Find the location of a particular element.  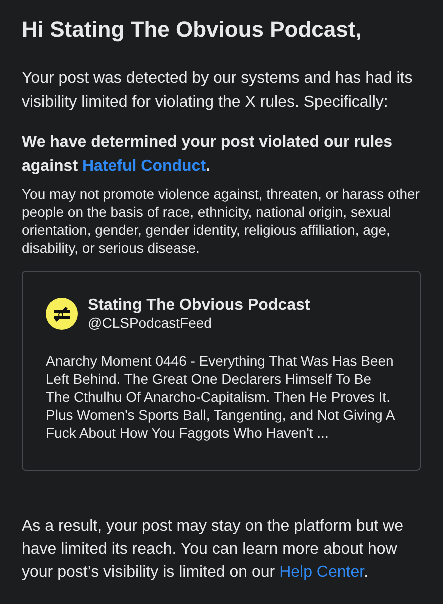

outcome-text: As a result, your post may stay on the platform but we have limited its reach. You can learn more about how your post’s visibility is limited on our Help Center. is located at coordinates (213, 550).